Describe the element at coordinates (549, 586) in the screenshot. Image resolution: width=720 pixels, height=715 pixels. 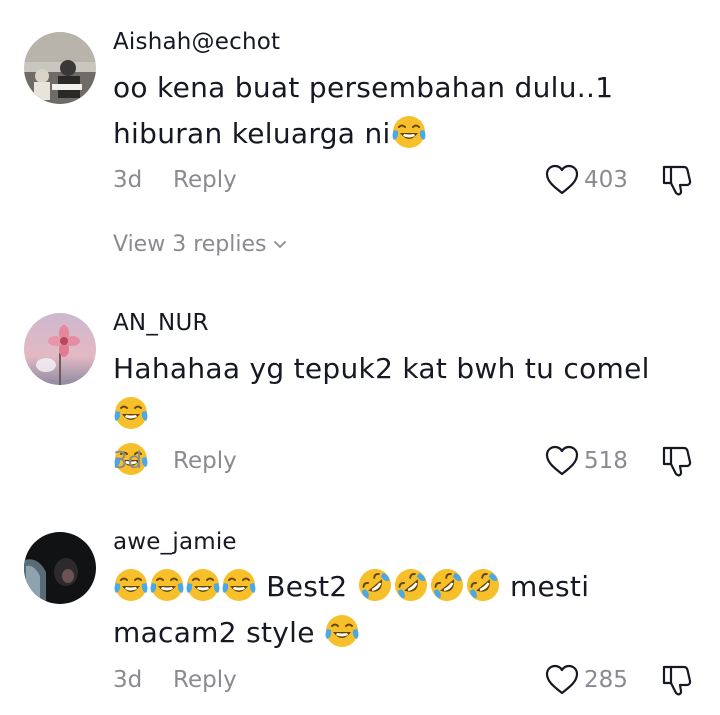
I see `comment-text-word: mesti` at that location.